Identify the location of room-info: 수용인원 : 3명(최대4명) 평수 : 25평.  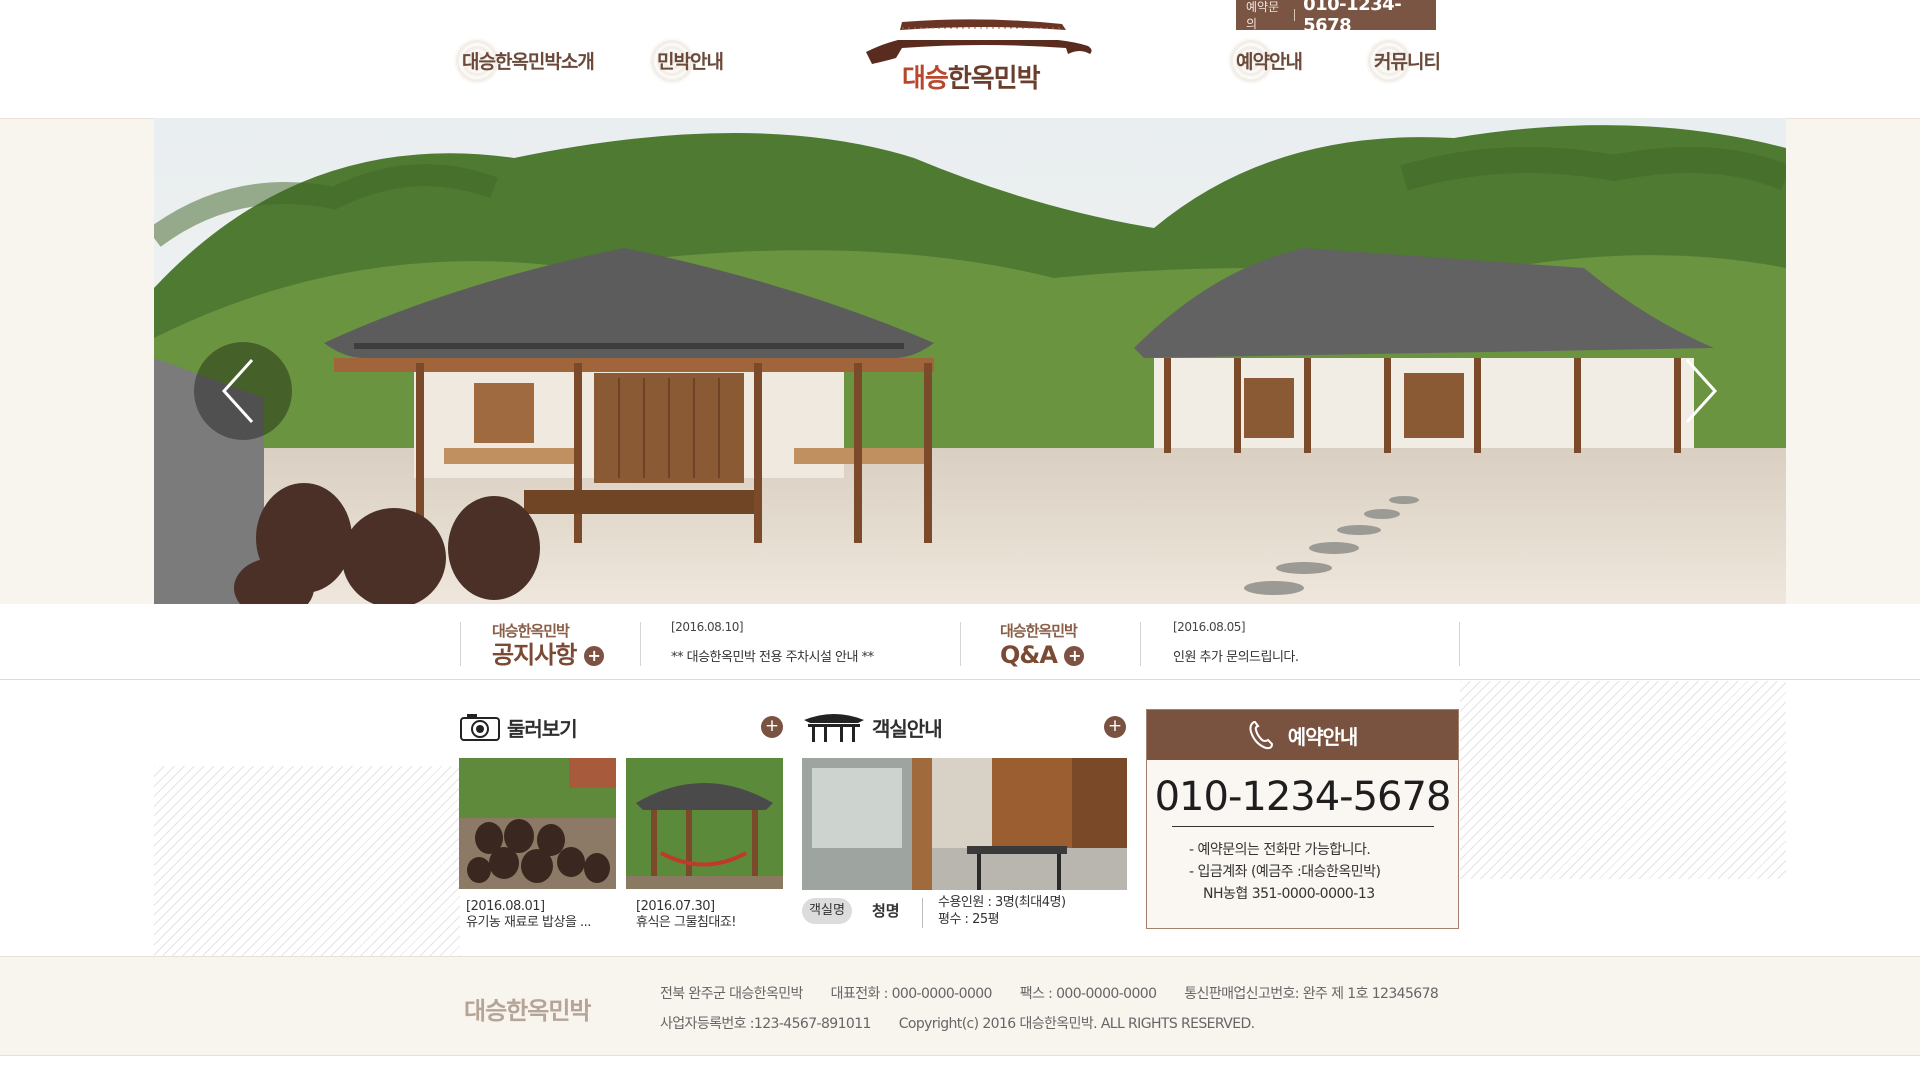
(1002, 911).